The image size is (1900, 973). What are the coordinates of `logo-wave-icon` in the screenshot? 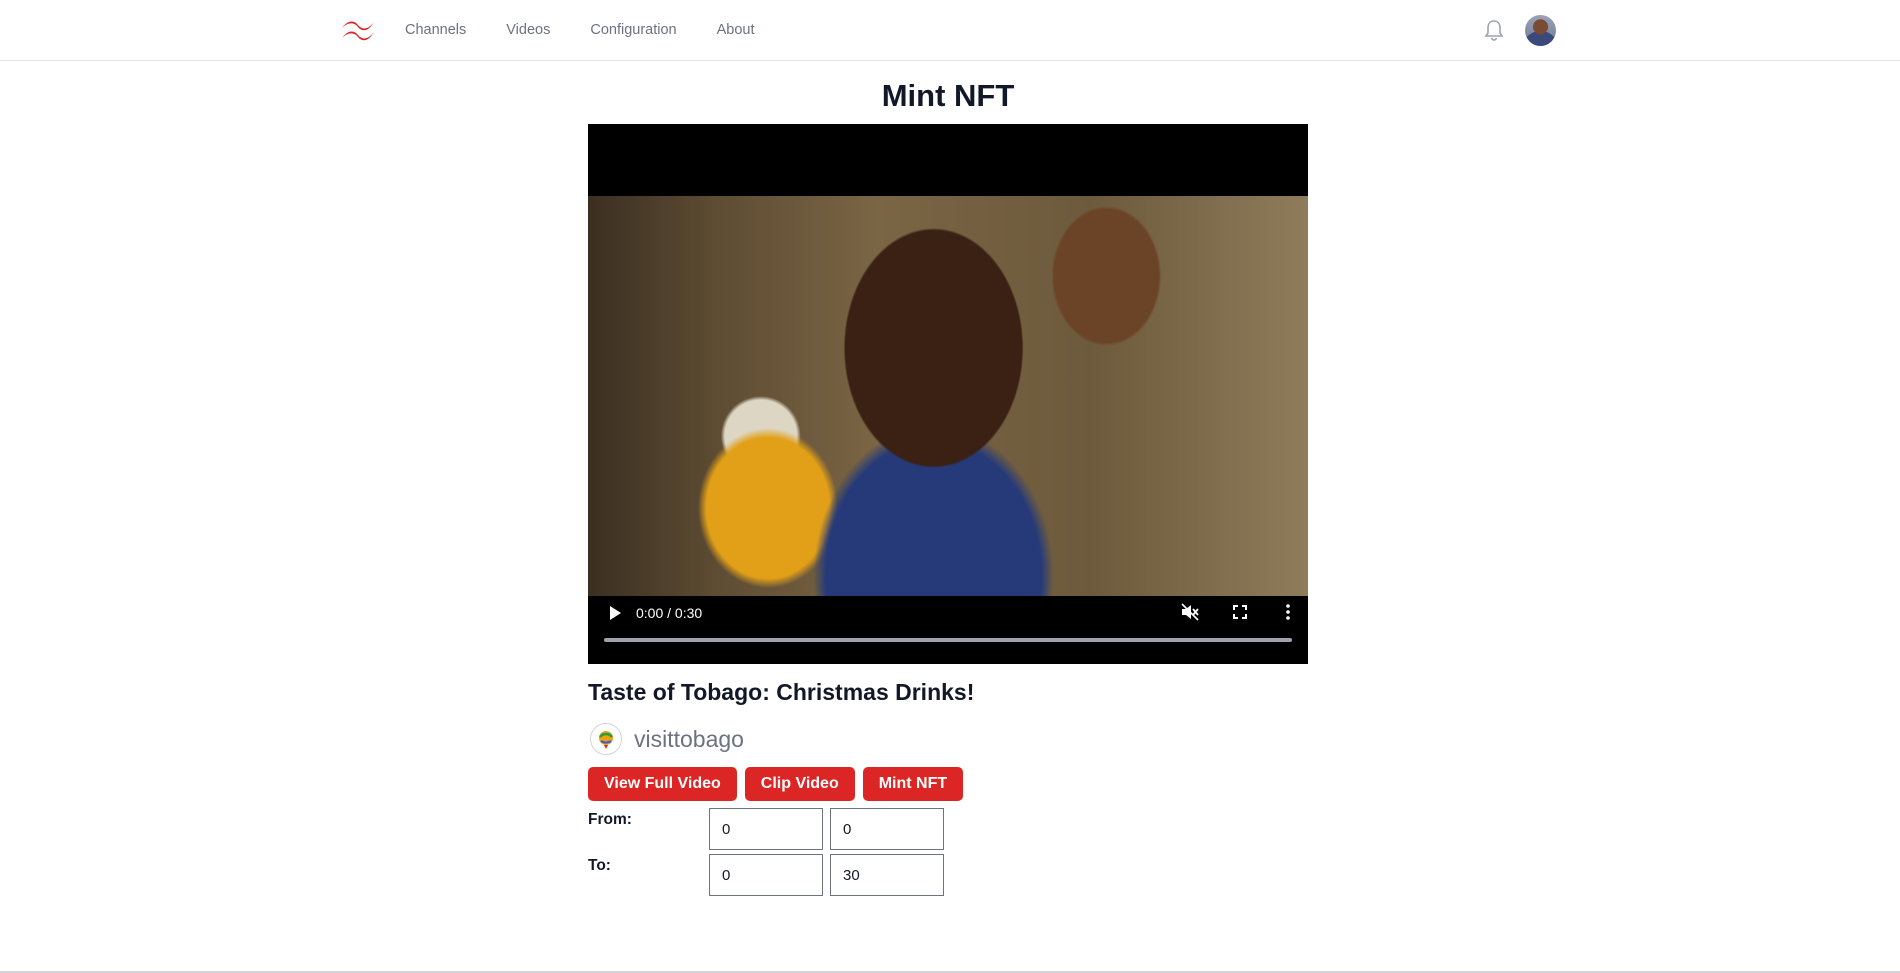 It's located at (358, 31).